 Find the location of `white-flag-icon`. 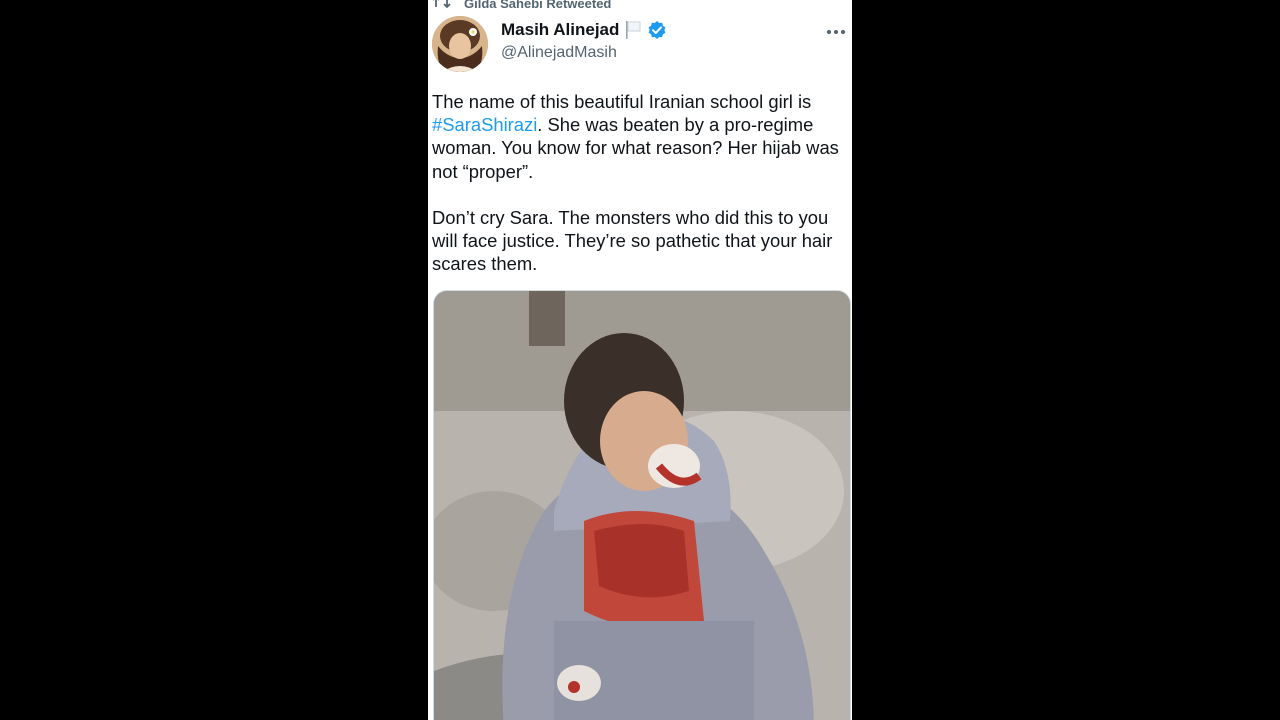

white-flag-icon is located at coordinates (633, 30).